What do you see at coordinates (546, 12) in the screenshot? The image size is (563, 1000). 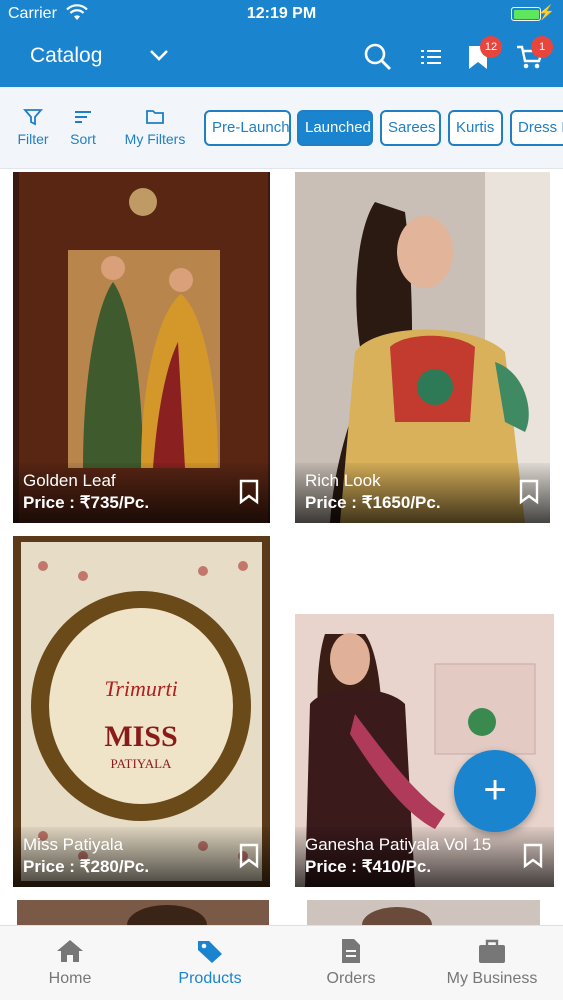 I see `charging-icon: ⚡` at bounding box center [546, 12].